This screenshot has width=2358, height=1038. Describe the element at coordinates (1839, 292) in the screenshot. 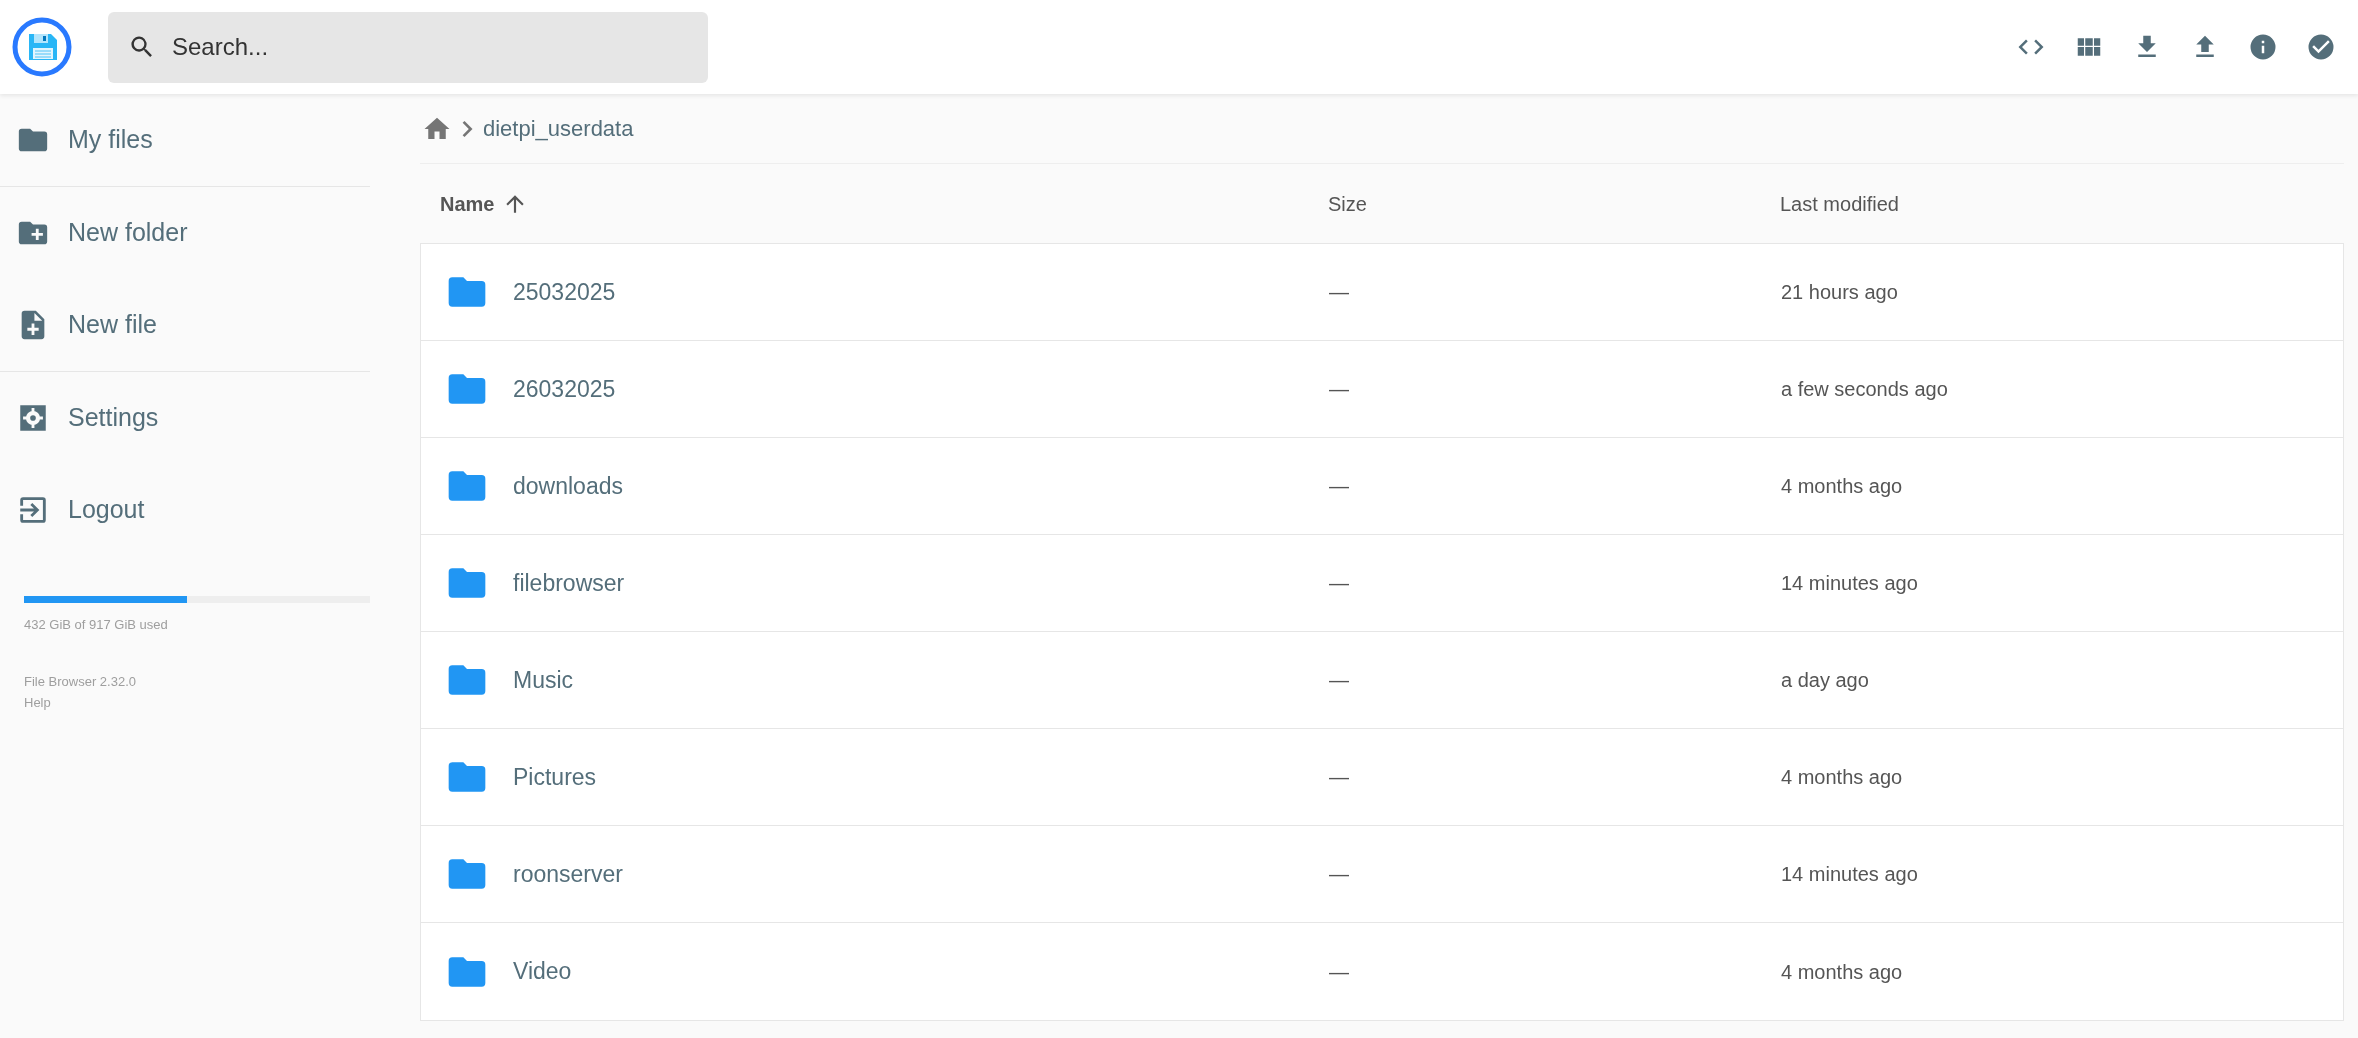

I see `modified-time: 21 hours ago` at that location.